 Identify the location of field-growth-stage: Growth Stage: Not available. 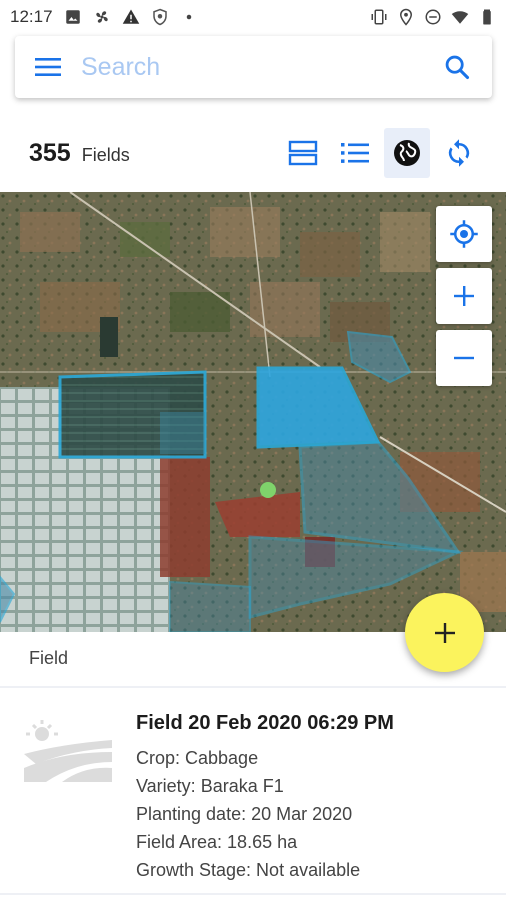
(248, 870).